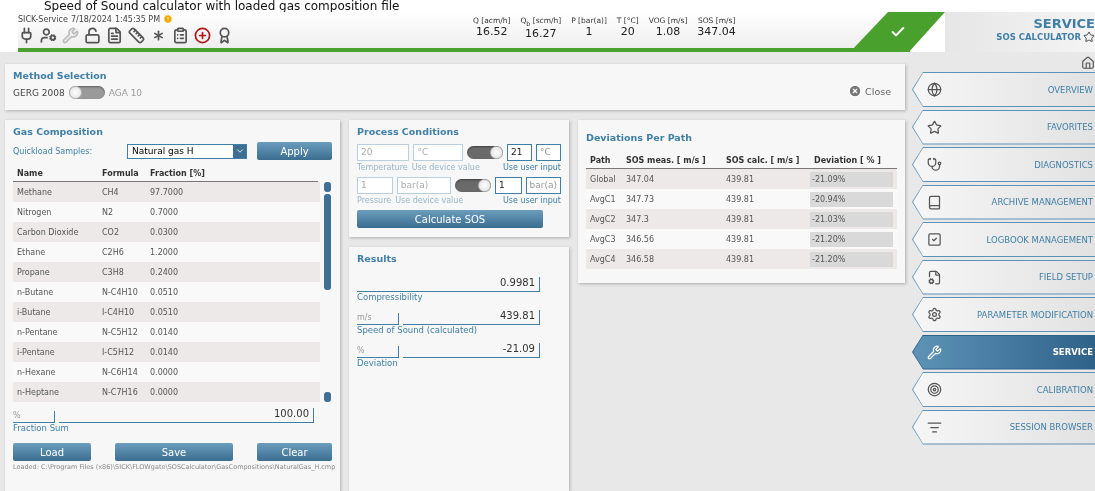 The width and height of the screenshot is (1095, 491). What do you see at coordinates (36, 352) in the screenshot?
I see `table-cell-text: i-Pentane` at bounding box center [36, 352].